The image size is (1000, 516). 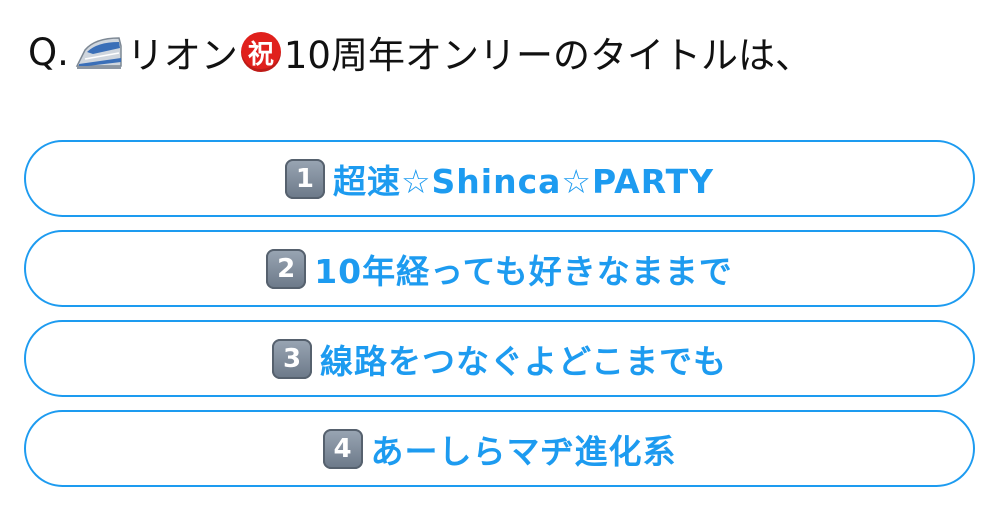 I want to click on poll-option-1: 1 超速☆Shinca☆PARTY, so click(x=499, y=178).